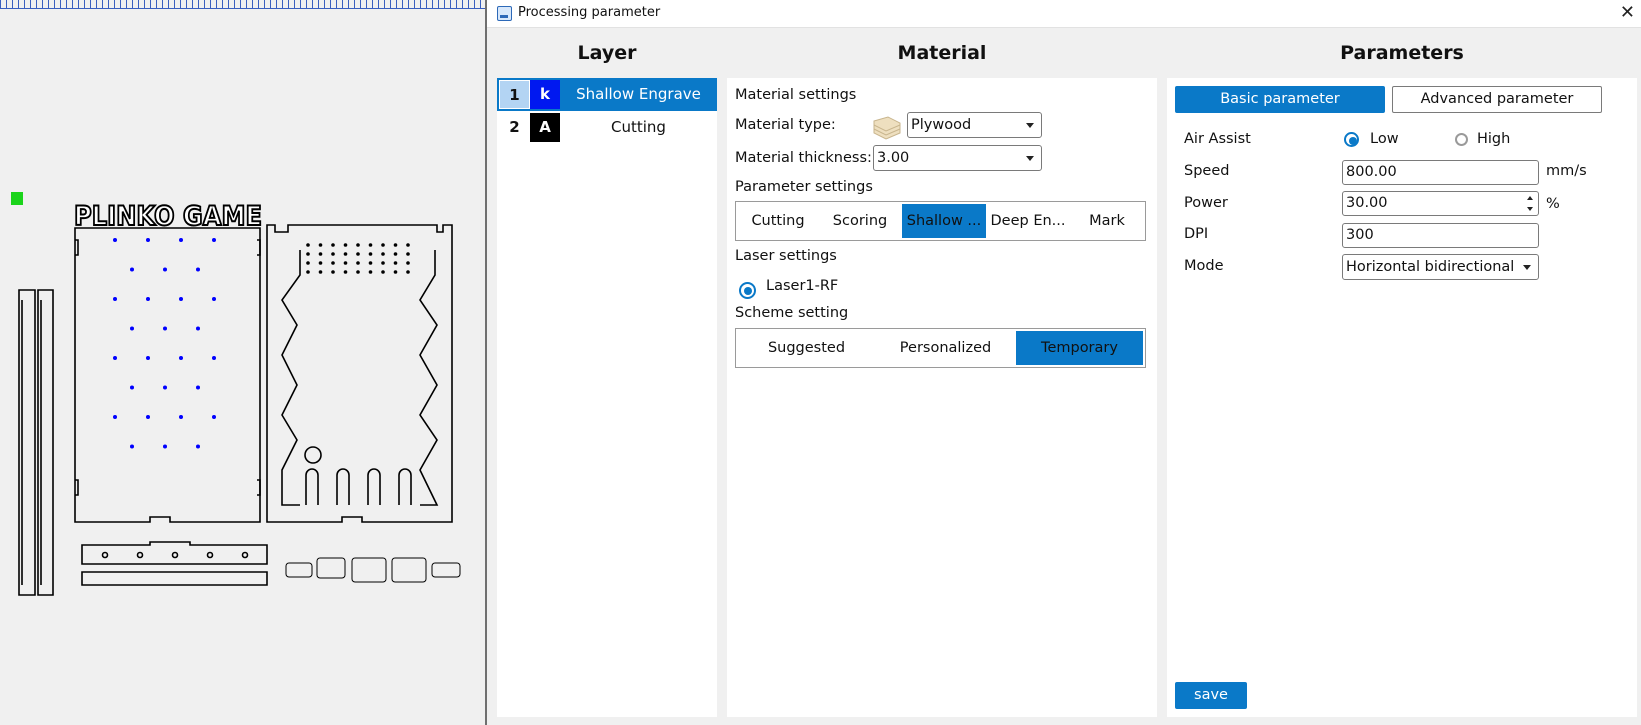  What do you see at coordinates (1461, 139) in the screenshot?
I see `air-assist-high-radio` at bounding box center [1461, 139].